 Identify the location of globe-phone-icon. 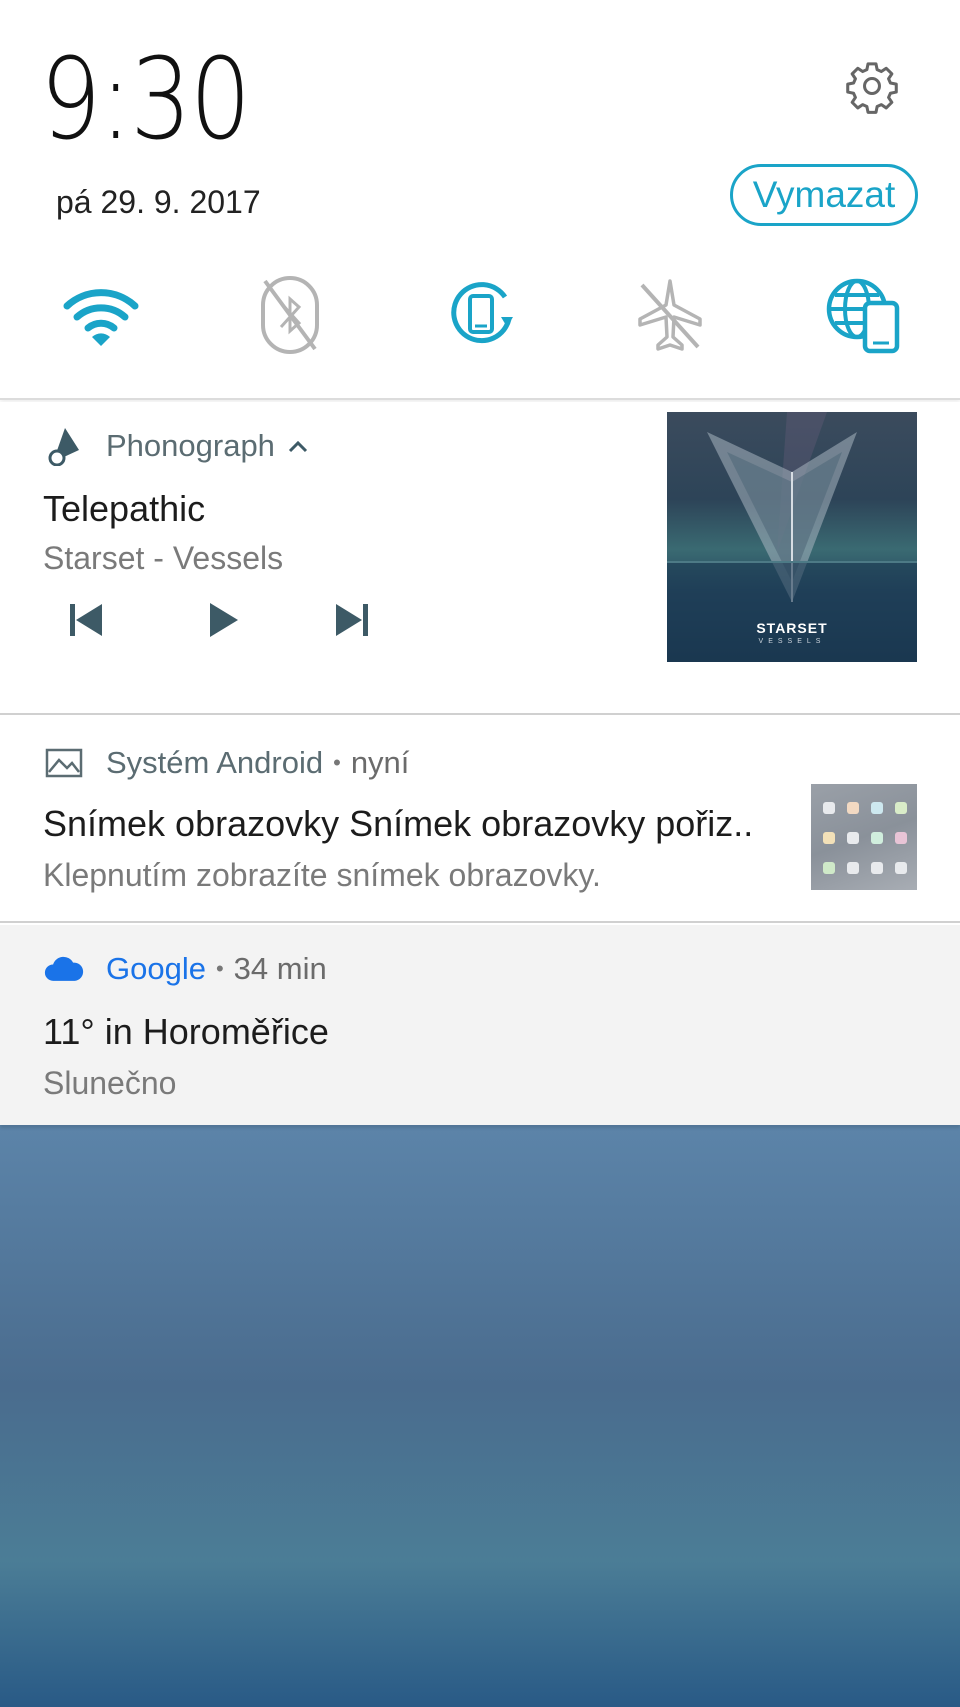
(863, 316).